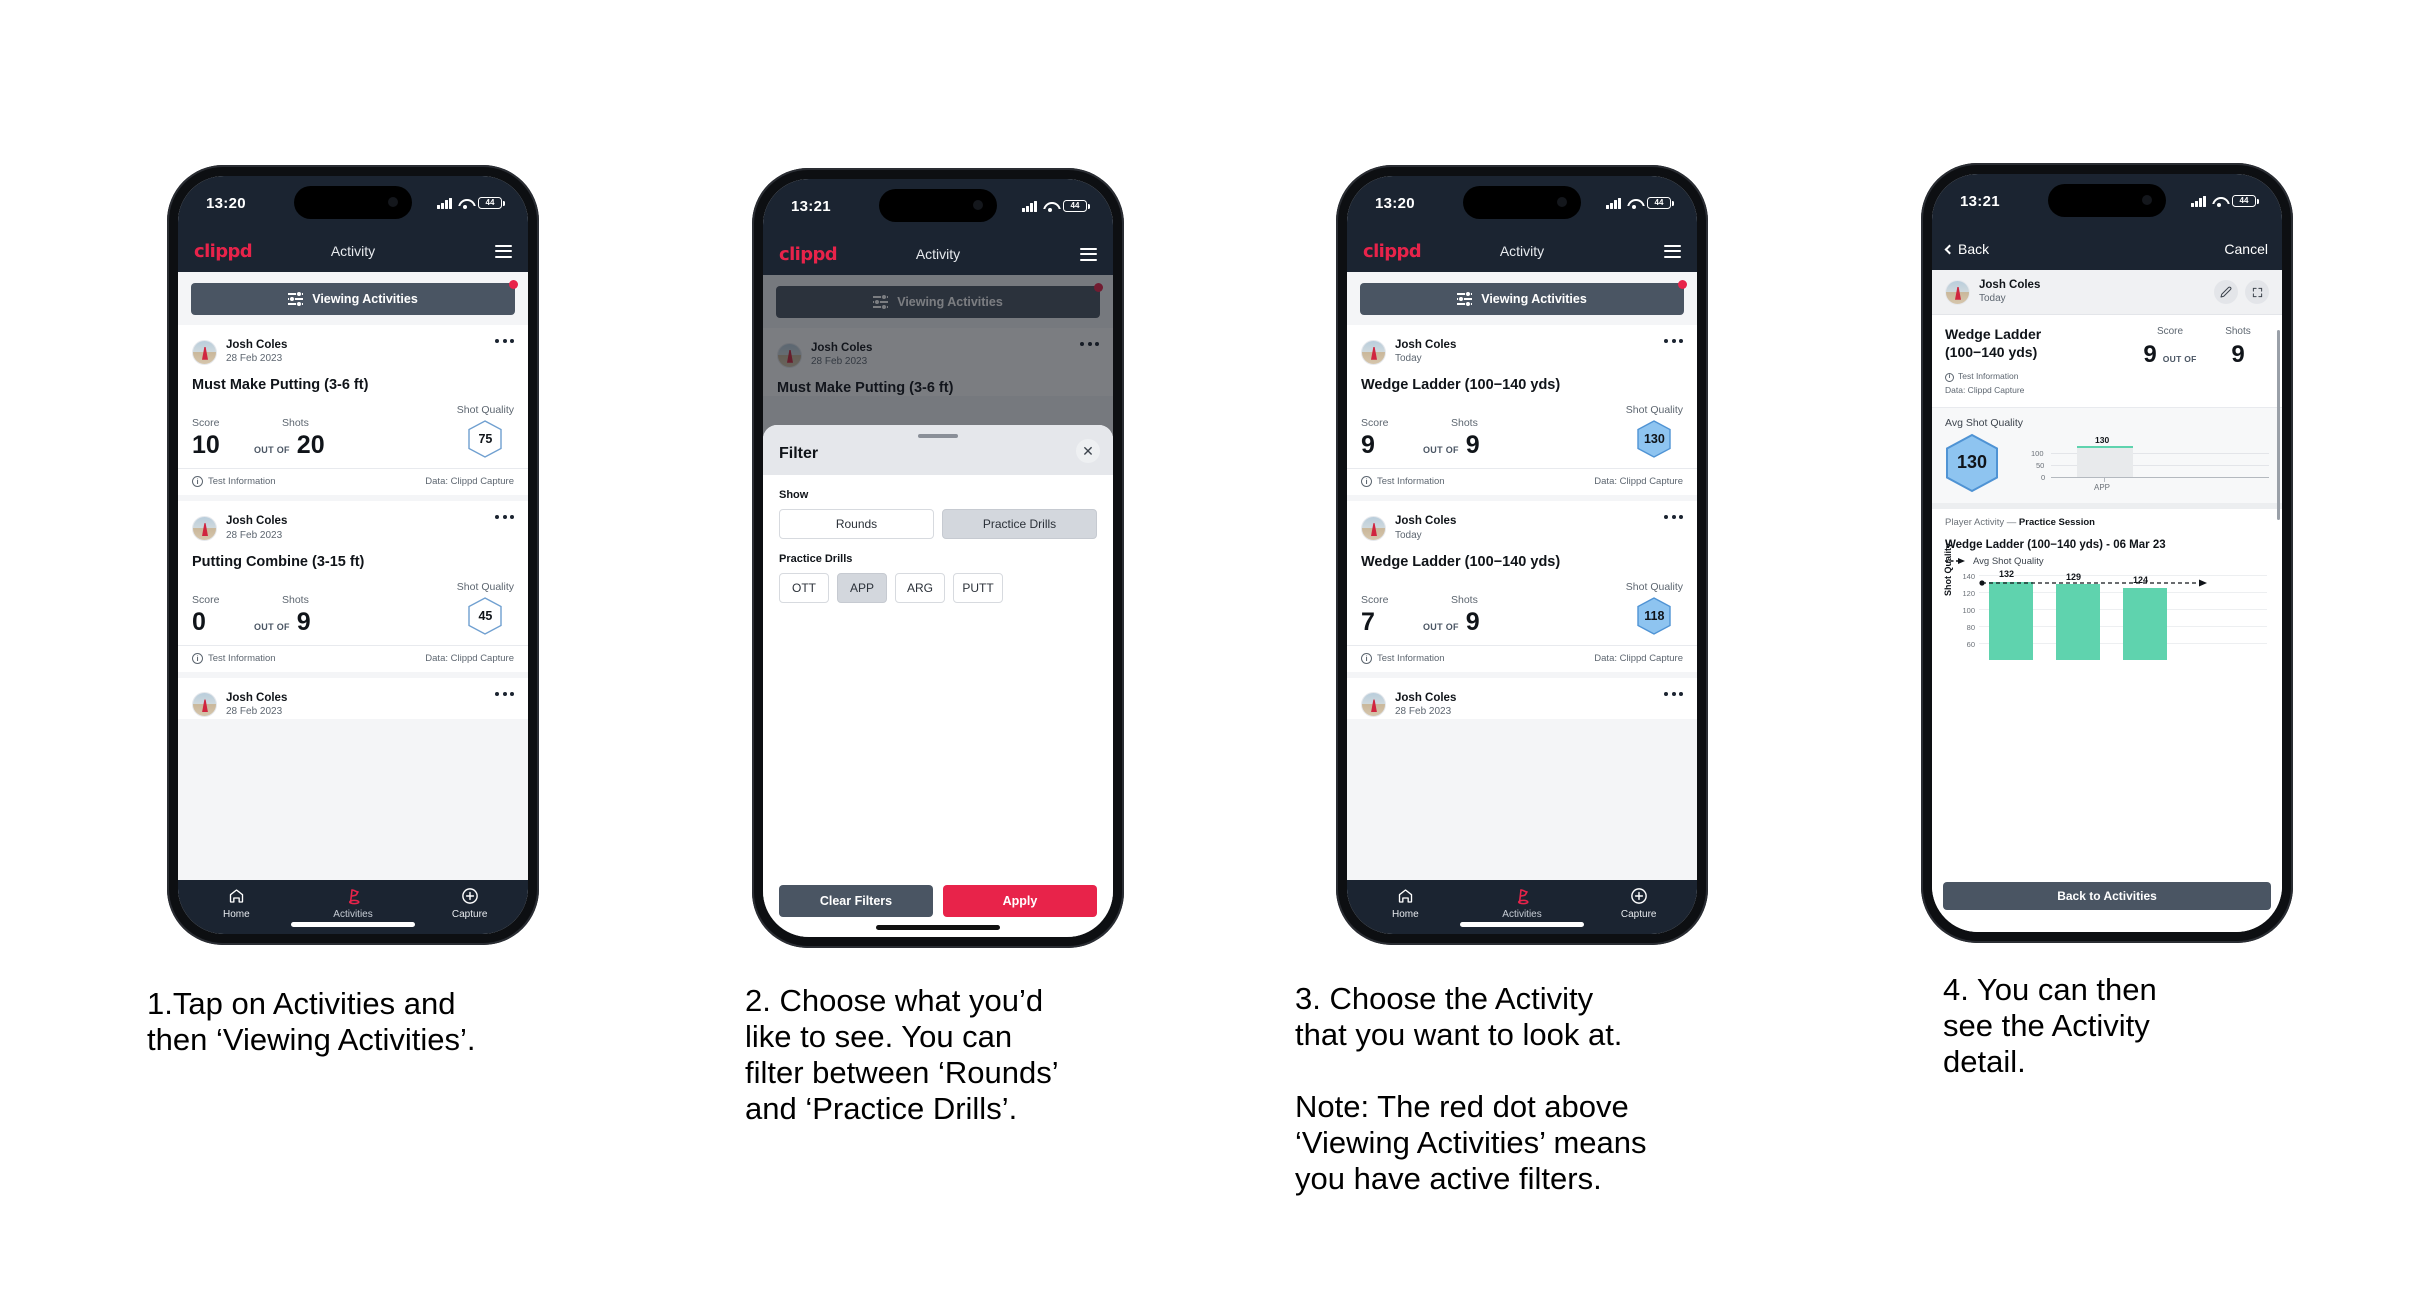 The image size is (2423, 1303). What do you see at coordinates (856, 901) in the screenshot?
I see `clear-filters-button: Clear Filters` at bounding box center [856, 901].